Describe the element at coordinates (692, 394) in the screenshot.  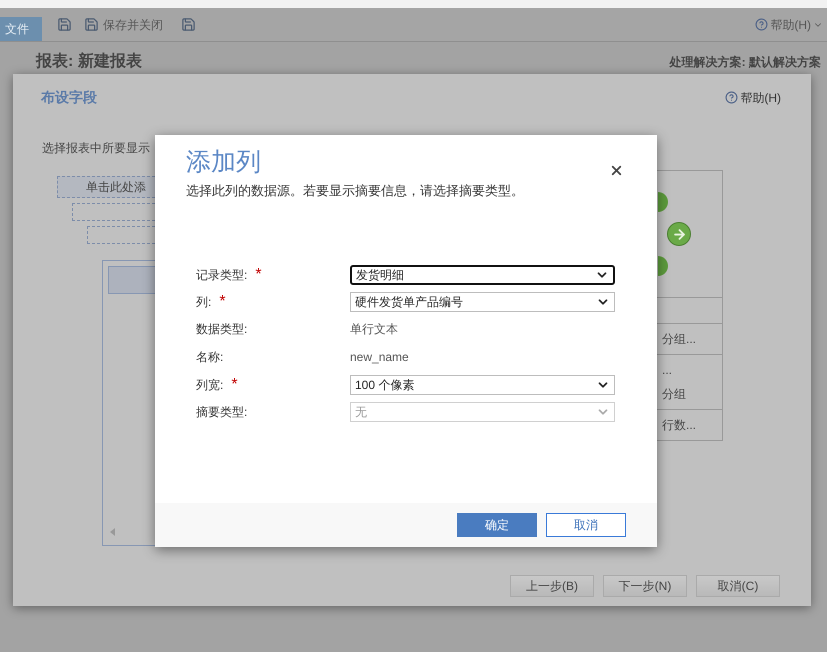
I see `side-option: 分组` at that location.